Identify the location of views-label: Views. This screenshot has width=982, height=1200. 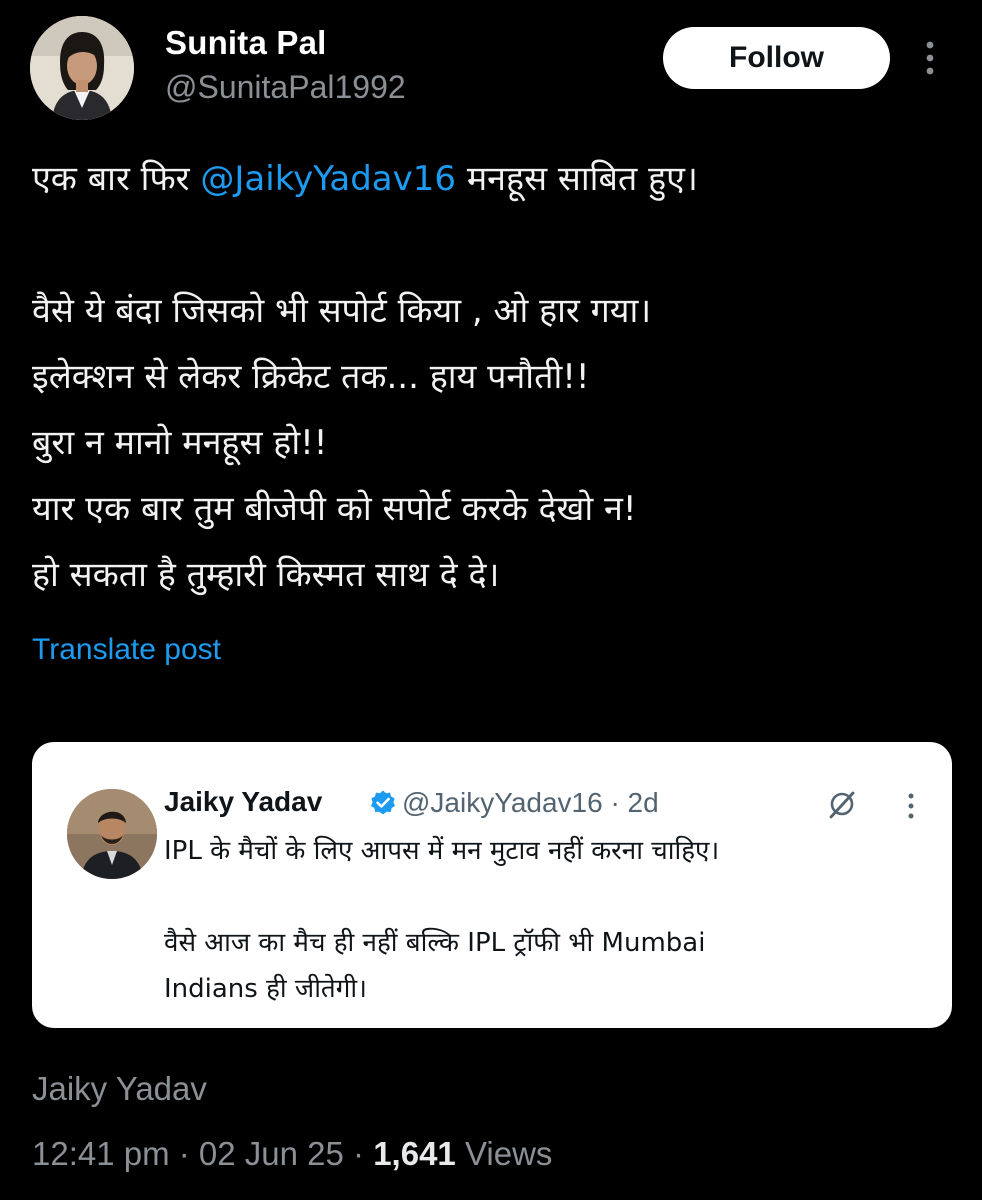
(504, 1153).